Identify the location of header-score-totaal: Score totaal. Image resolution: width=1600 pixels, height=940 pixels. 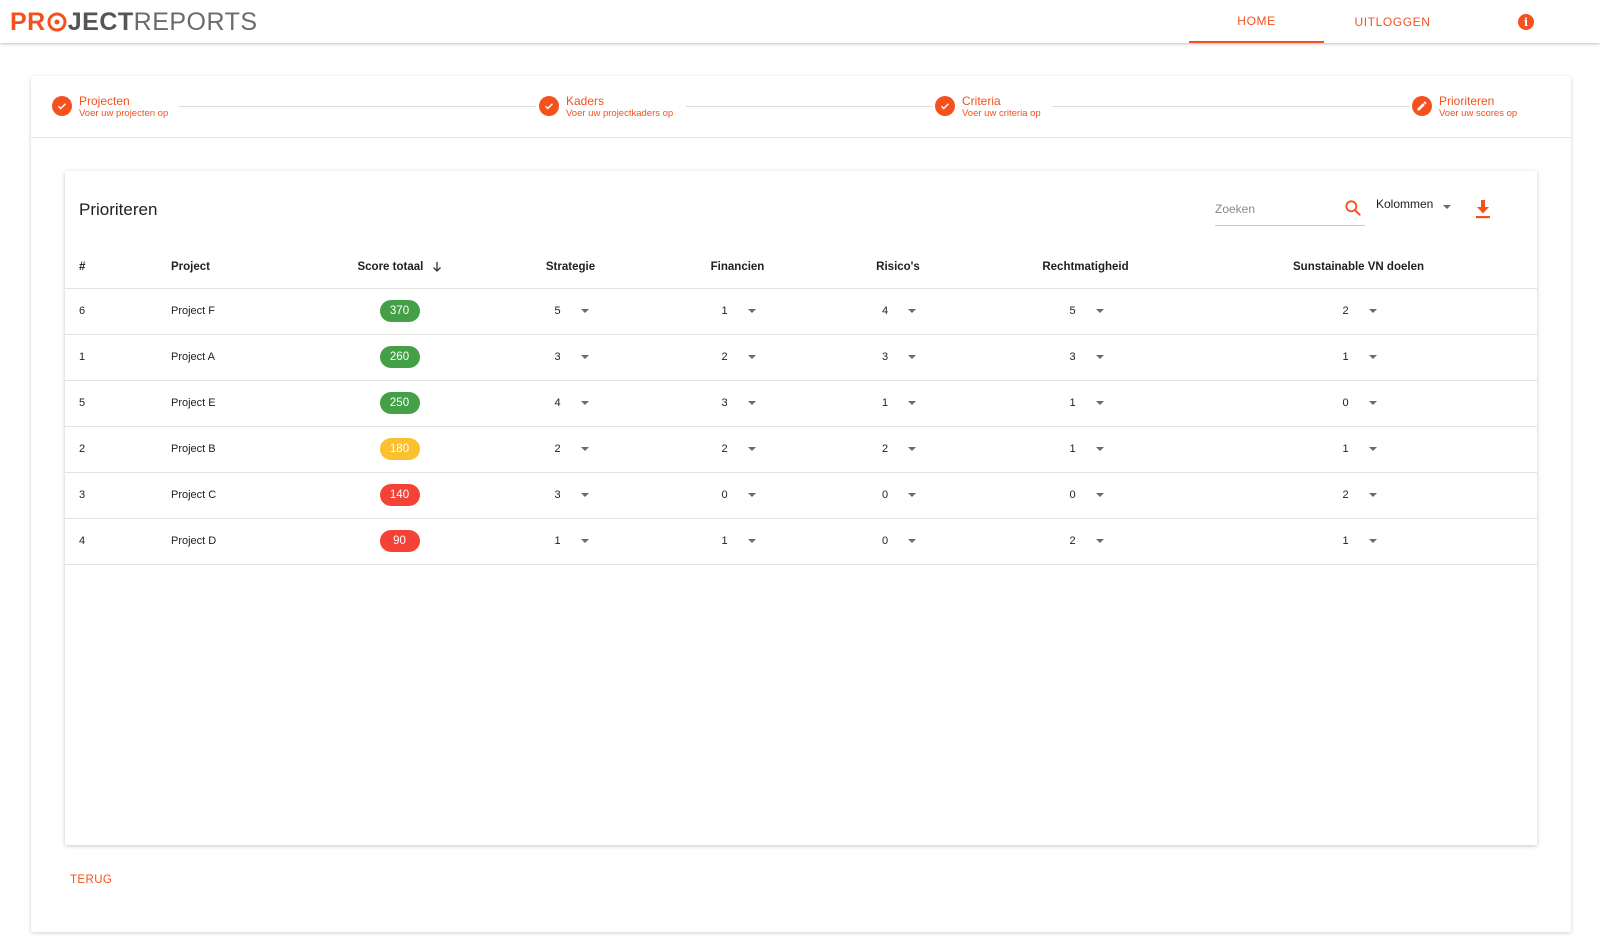
(399, 268).